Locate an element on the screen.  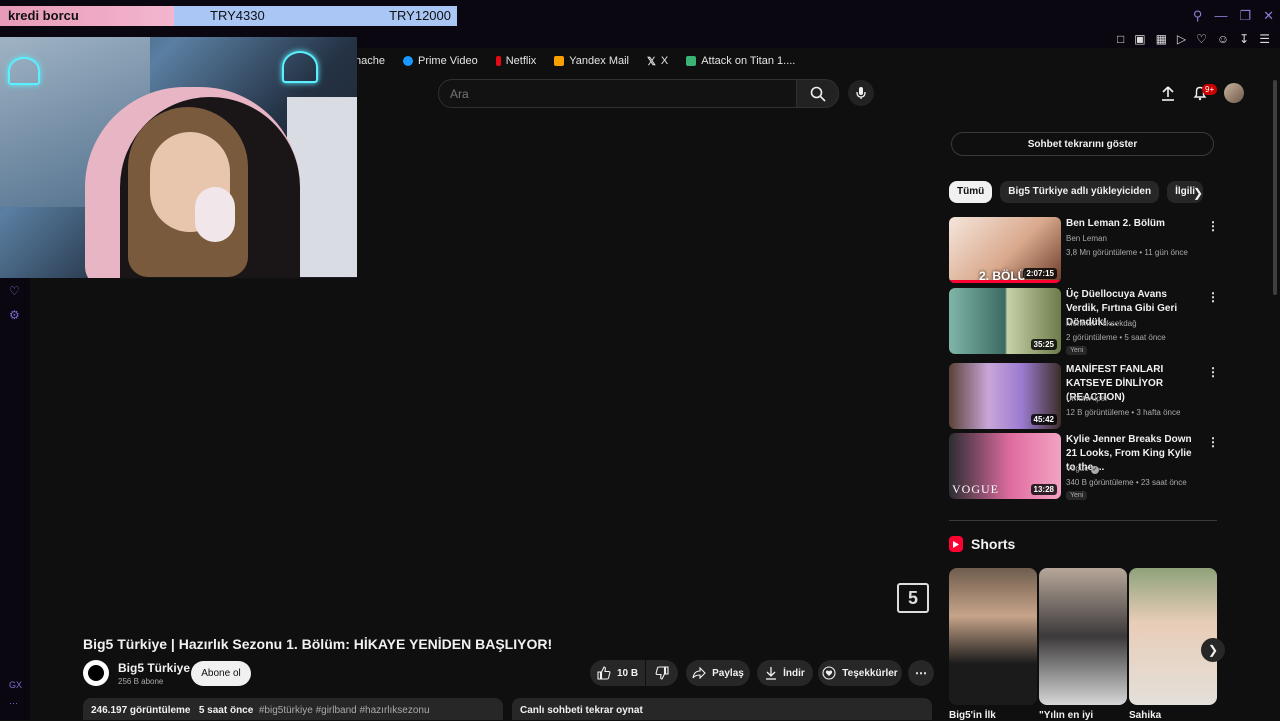
gx-icon: GX is located at coordinates (15, 685).